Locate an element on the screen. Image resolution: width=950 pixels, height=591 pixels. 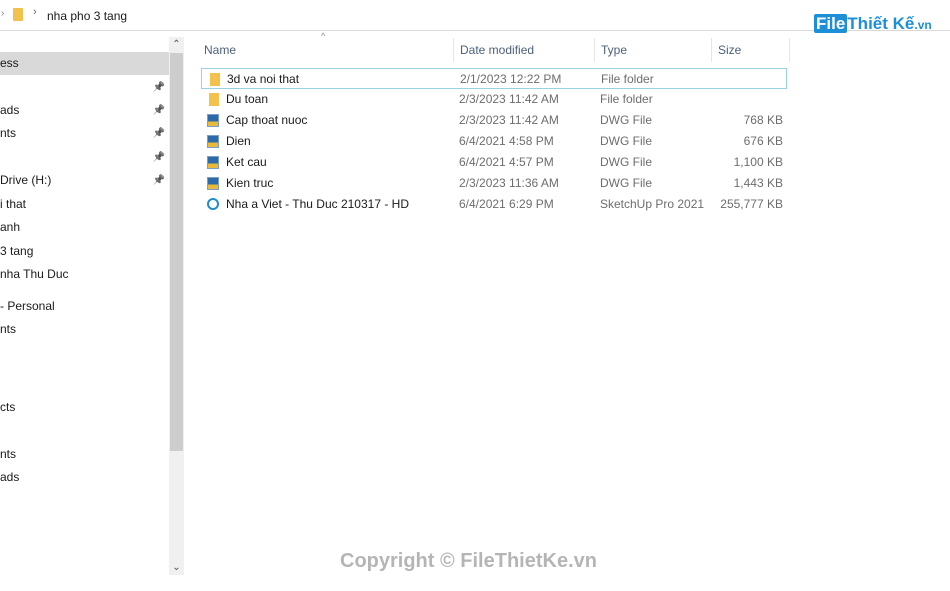
sidebar-item-label: i that is located at coordinates (13, 204).